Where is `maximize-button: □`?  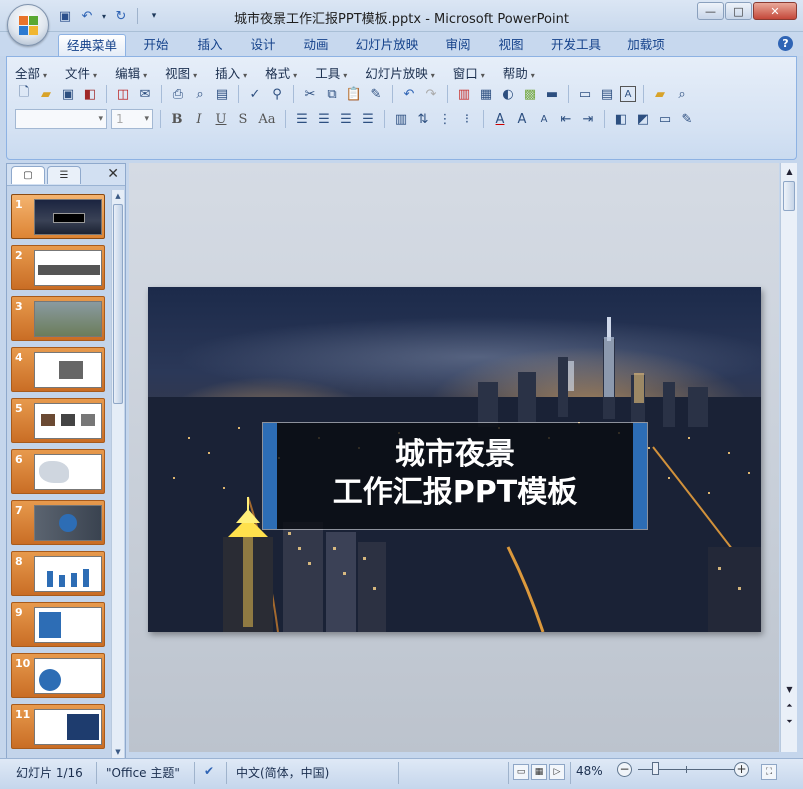
maximize-button: □ is located at coordinates (738, 11).